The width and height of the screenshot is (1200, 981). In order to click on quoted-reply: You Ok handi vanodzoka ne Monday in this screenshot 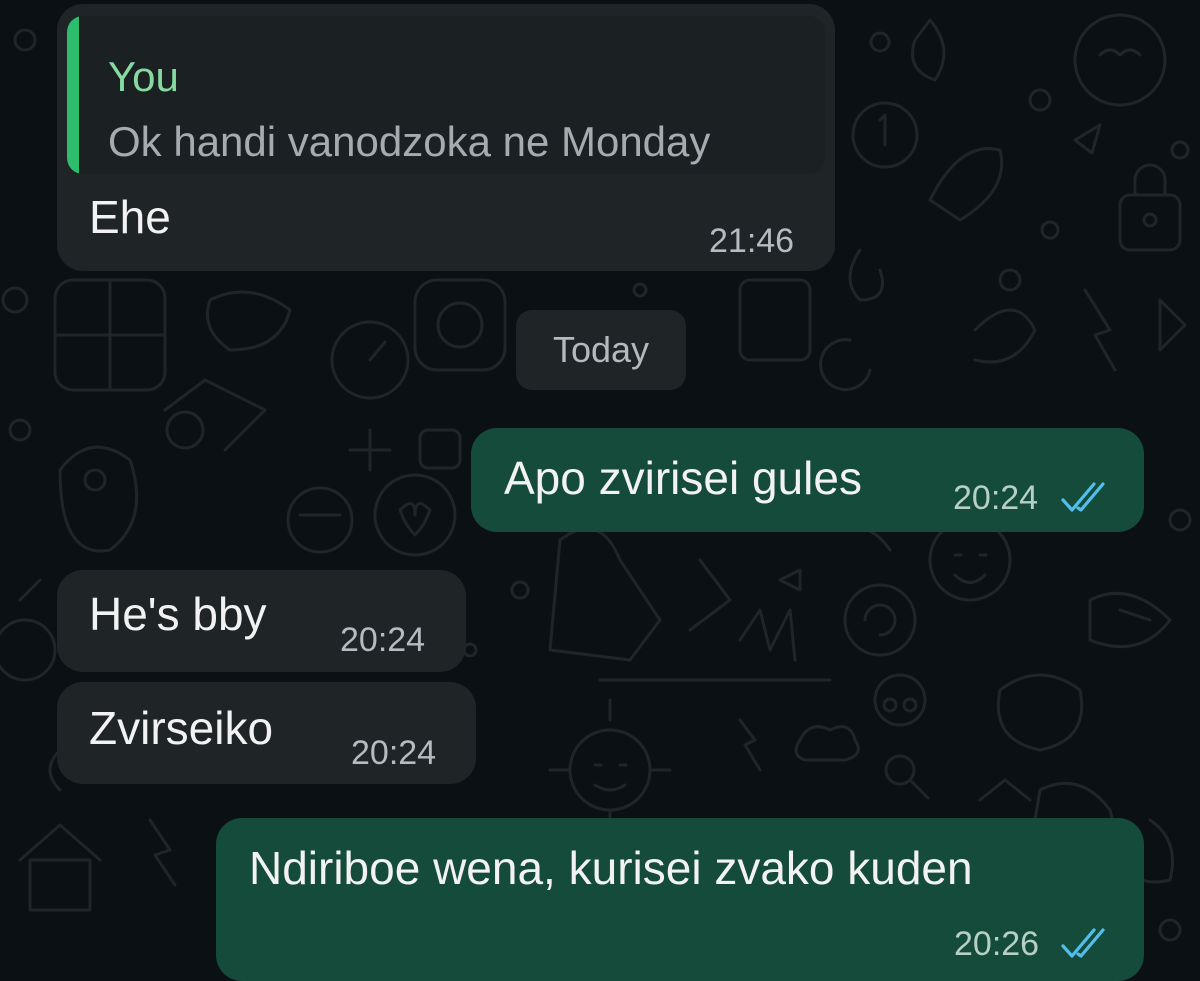, I will do `click(446, 95)`.